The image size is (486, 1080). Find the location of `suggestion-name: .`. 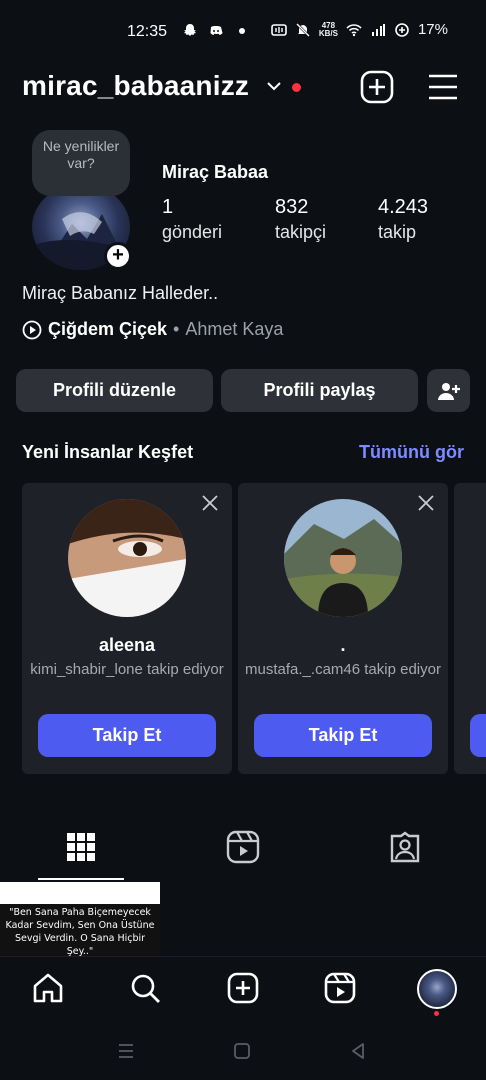

suggestion-name: . is located at coordinates (343, 645).